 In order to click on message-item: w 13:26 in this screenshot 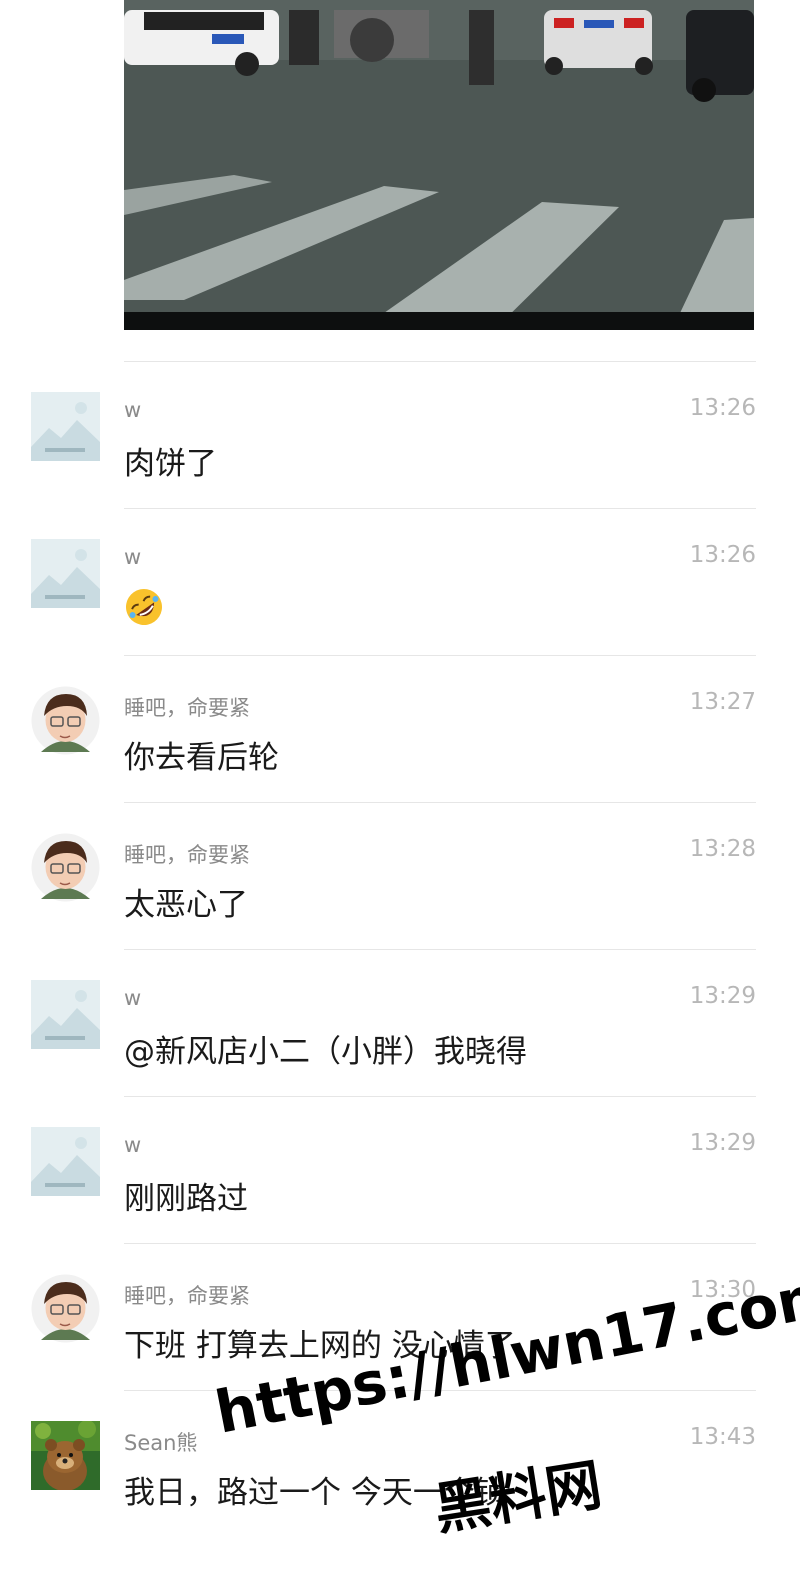, I will do `click(400, 582)`.